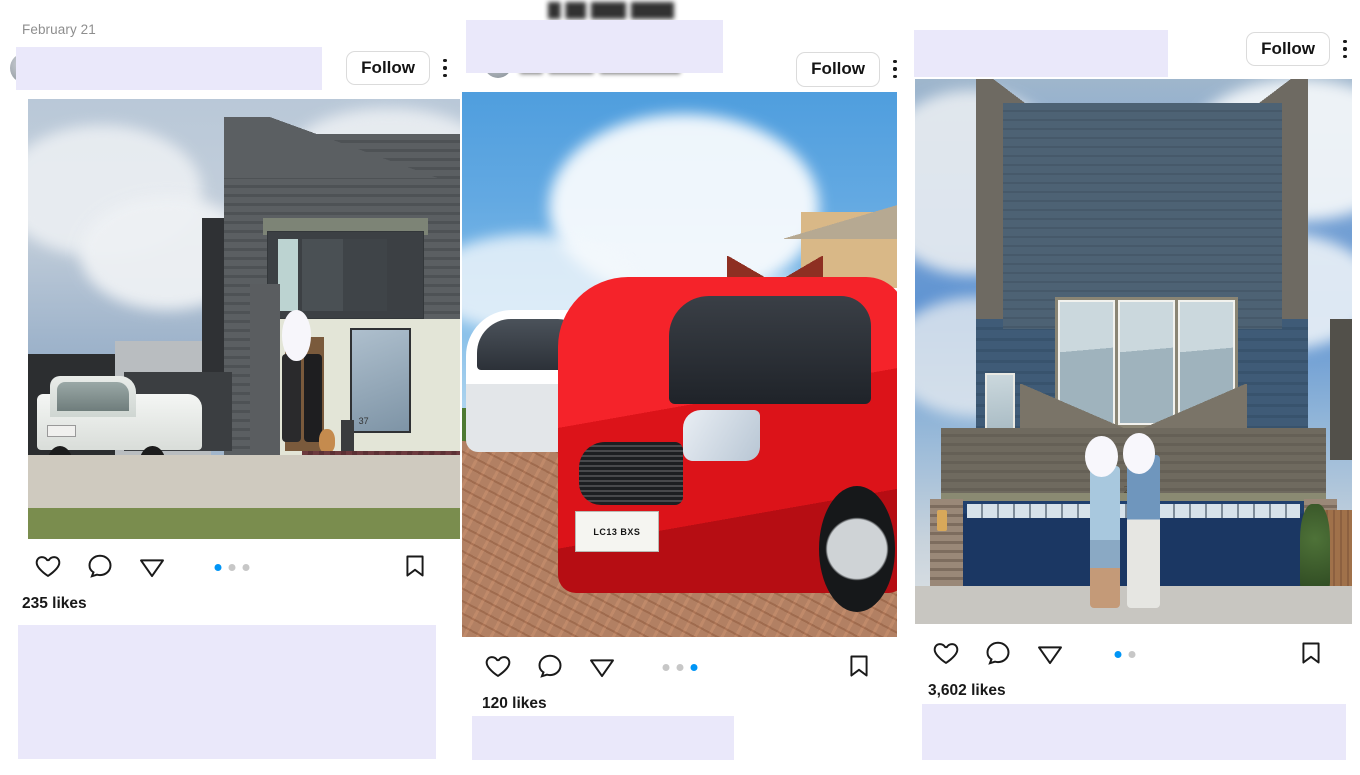 The height and width of the screenshot is (775, 1360). Describe the element at coordinates (1133, 433) in the screenshot. I see `porch-roof` at that location.